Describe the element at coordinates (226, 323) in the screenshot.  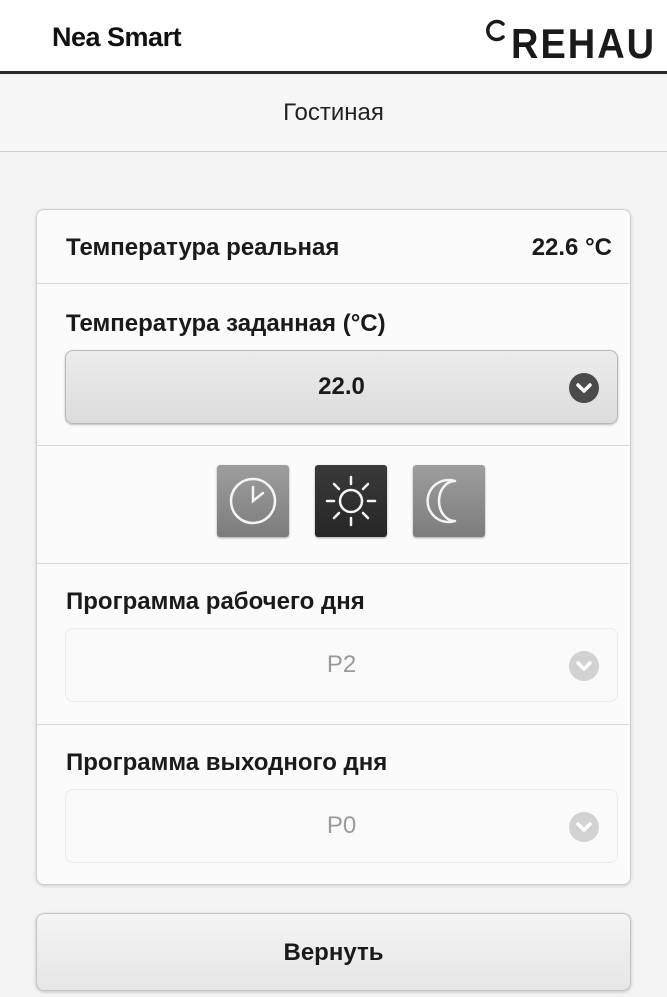
I see `set-temperature-label: Температура заданная (°C)` at that location.